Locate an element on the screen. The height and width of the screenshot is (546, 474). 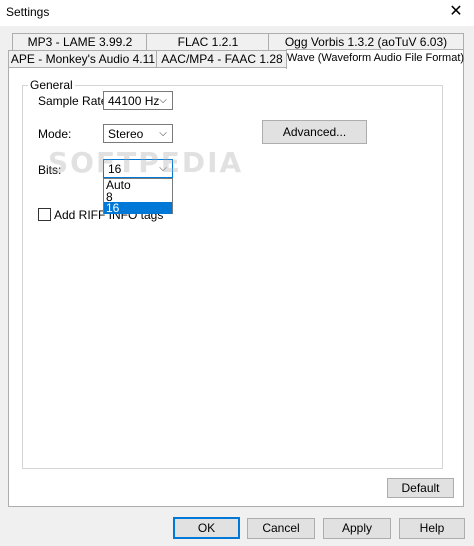
riff-checkbox is located at coordinates (44, 214).